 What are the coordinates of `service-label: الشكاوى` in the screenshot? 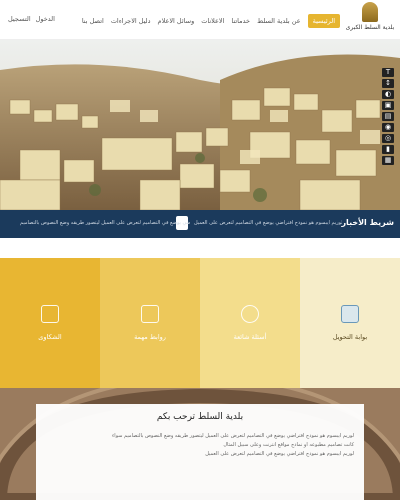 It's located at (50, 337).